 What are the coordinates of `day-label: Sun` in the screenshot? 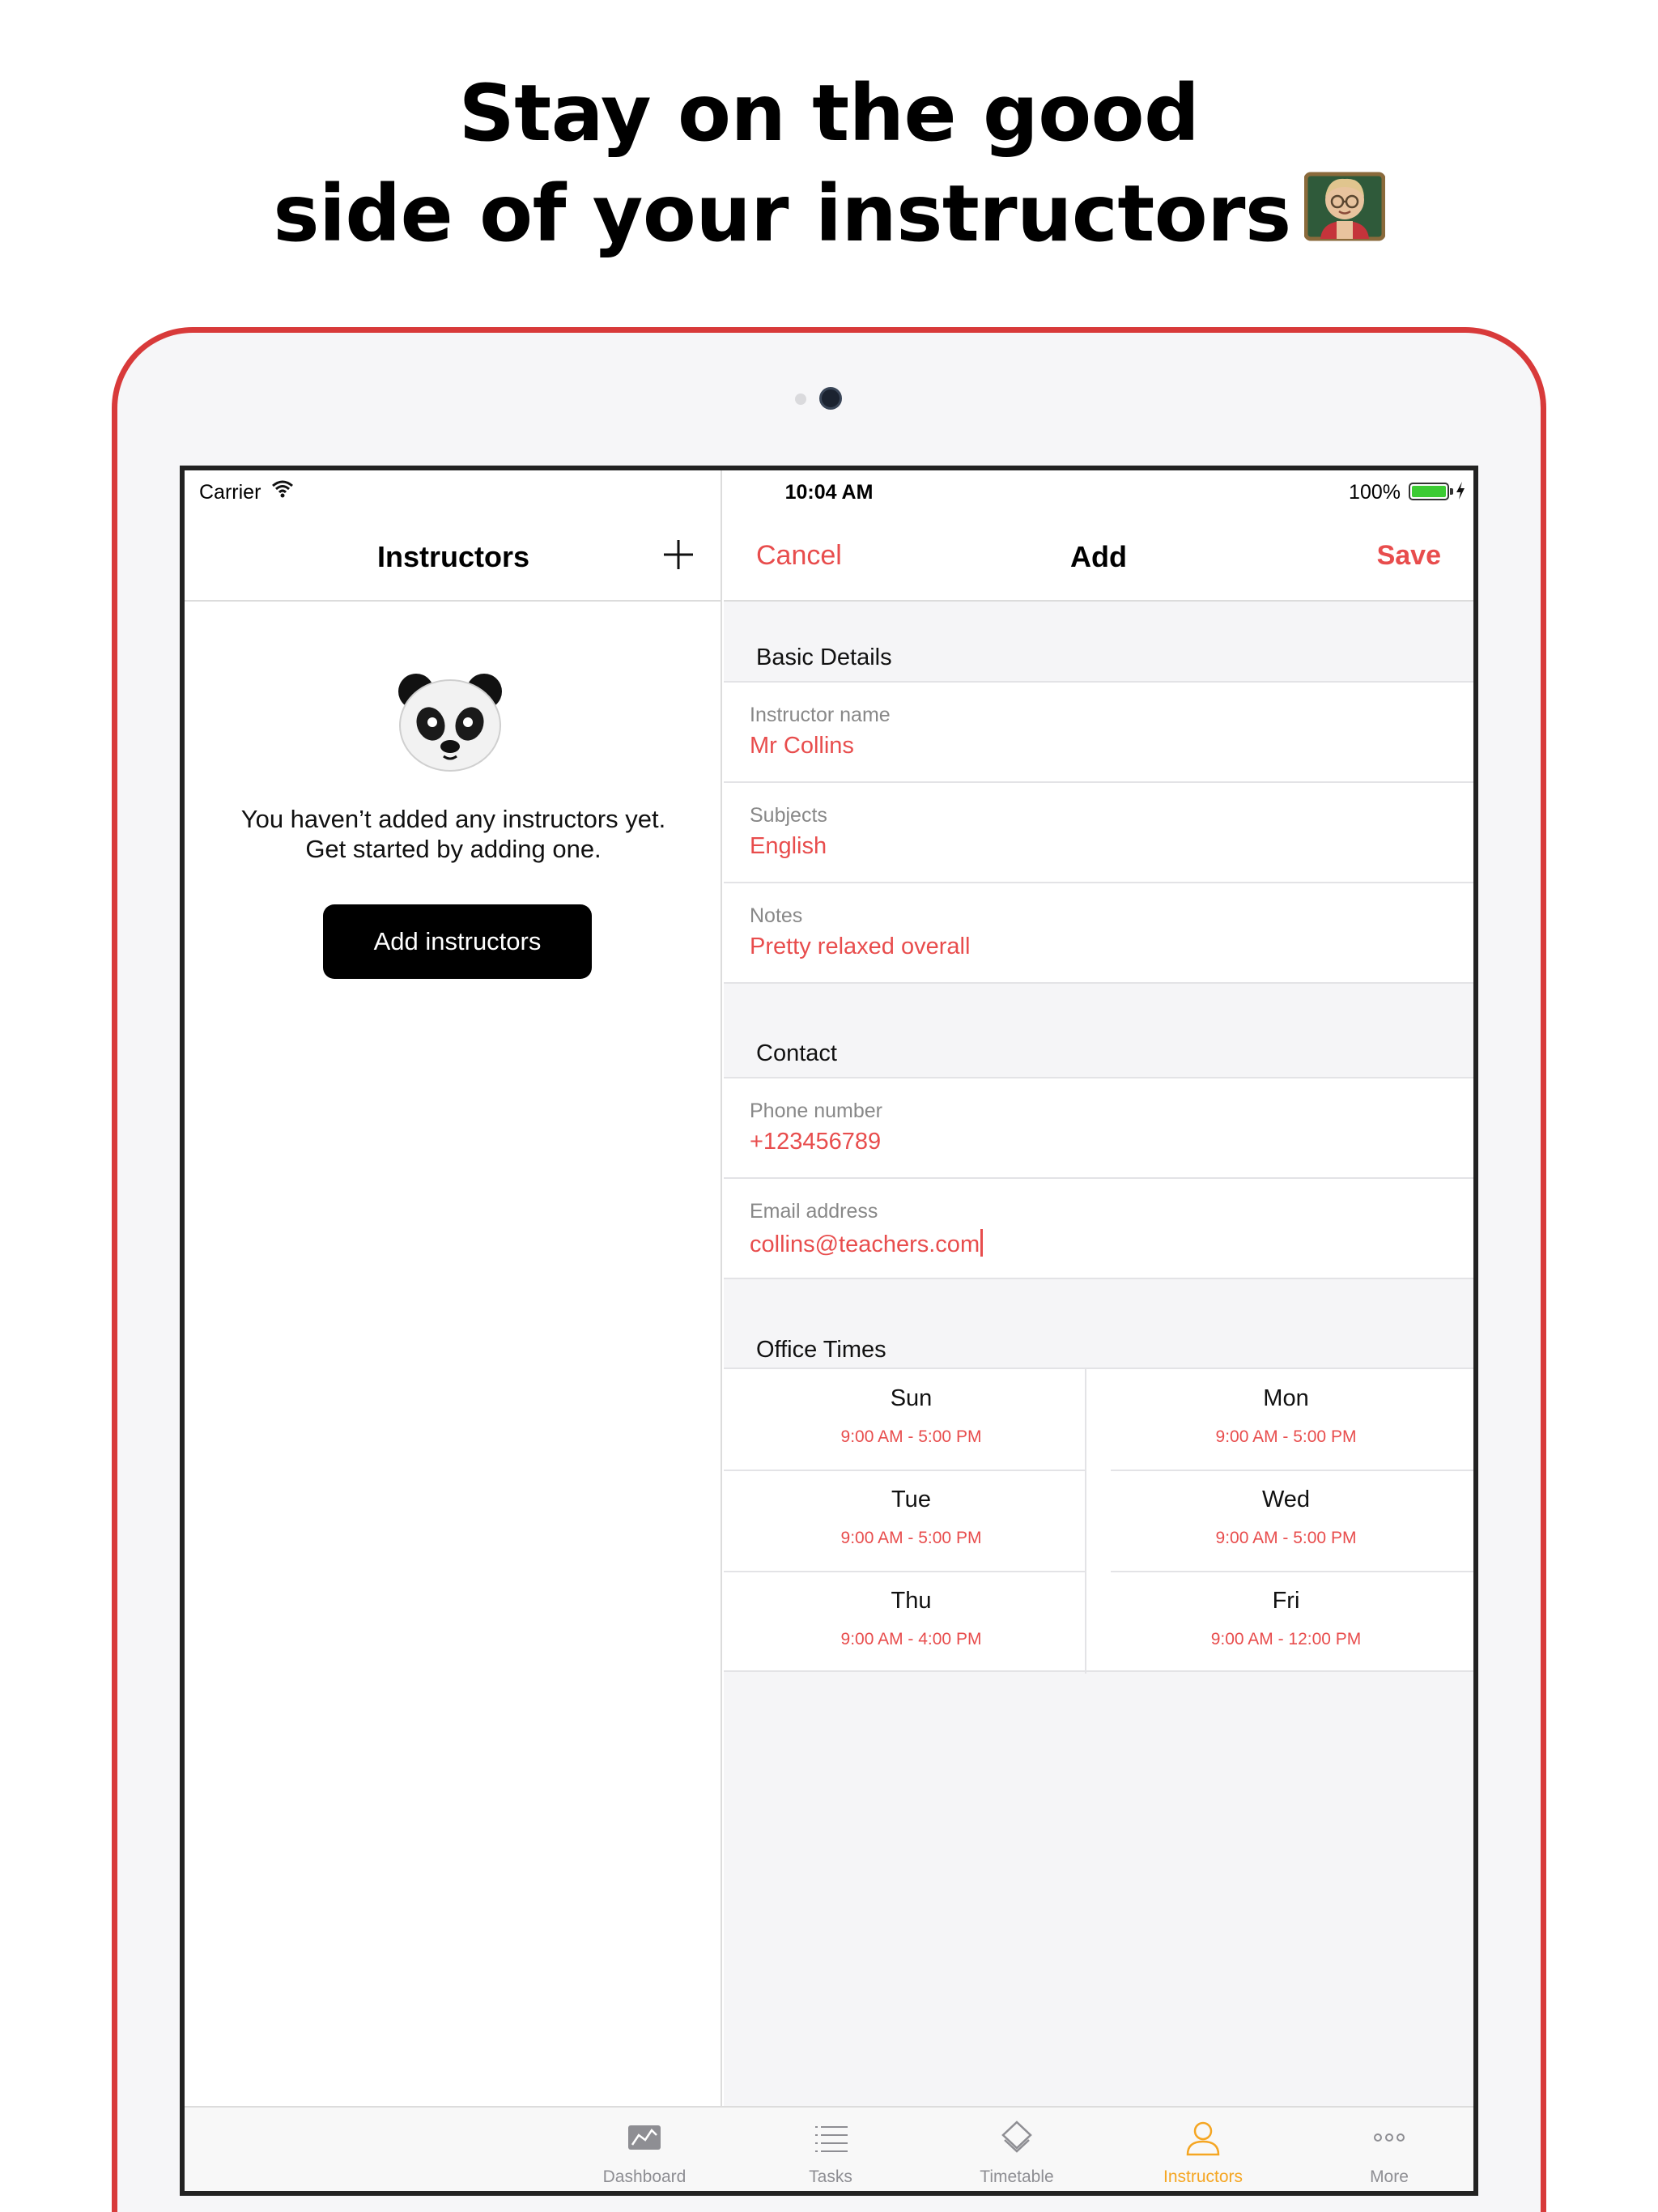 It's located at (911, 1398).